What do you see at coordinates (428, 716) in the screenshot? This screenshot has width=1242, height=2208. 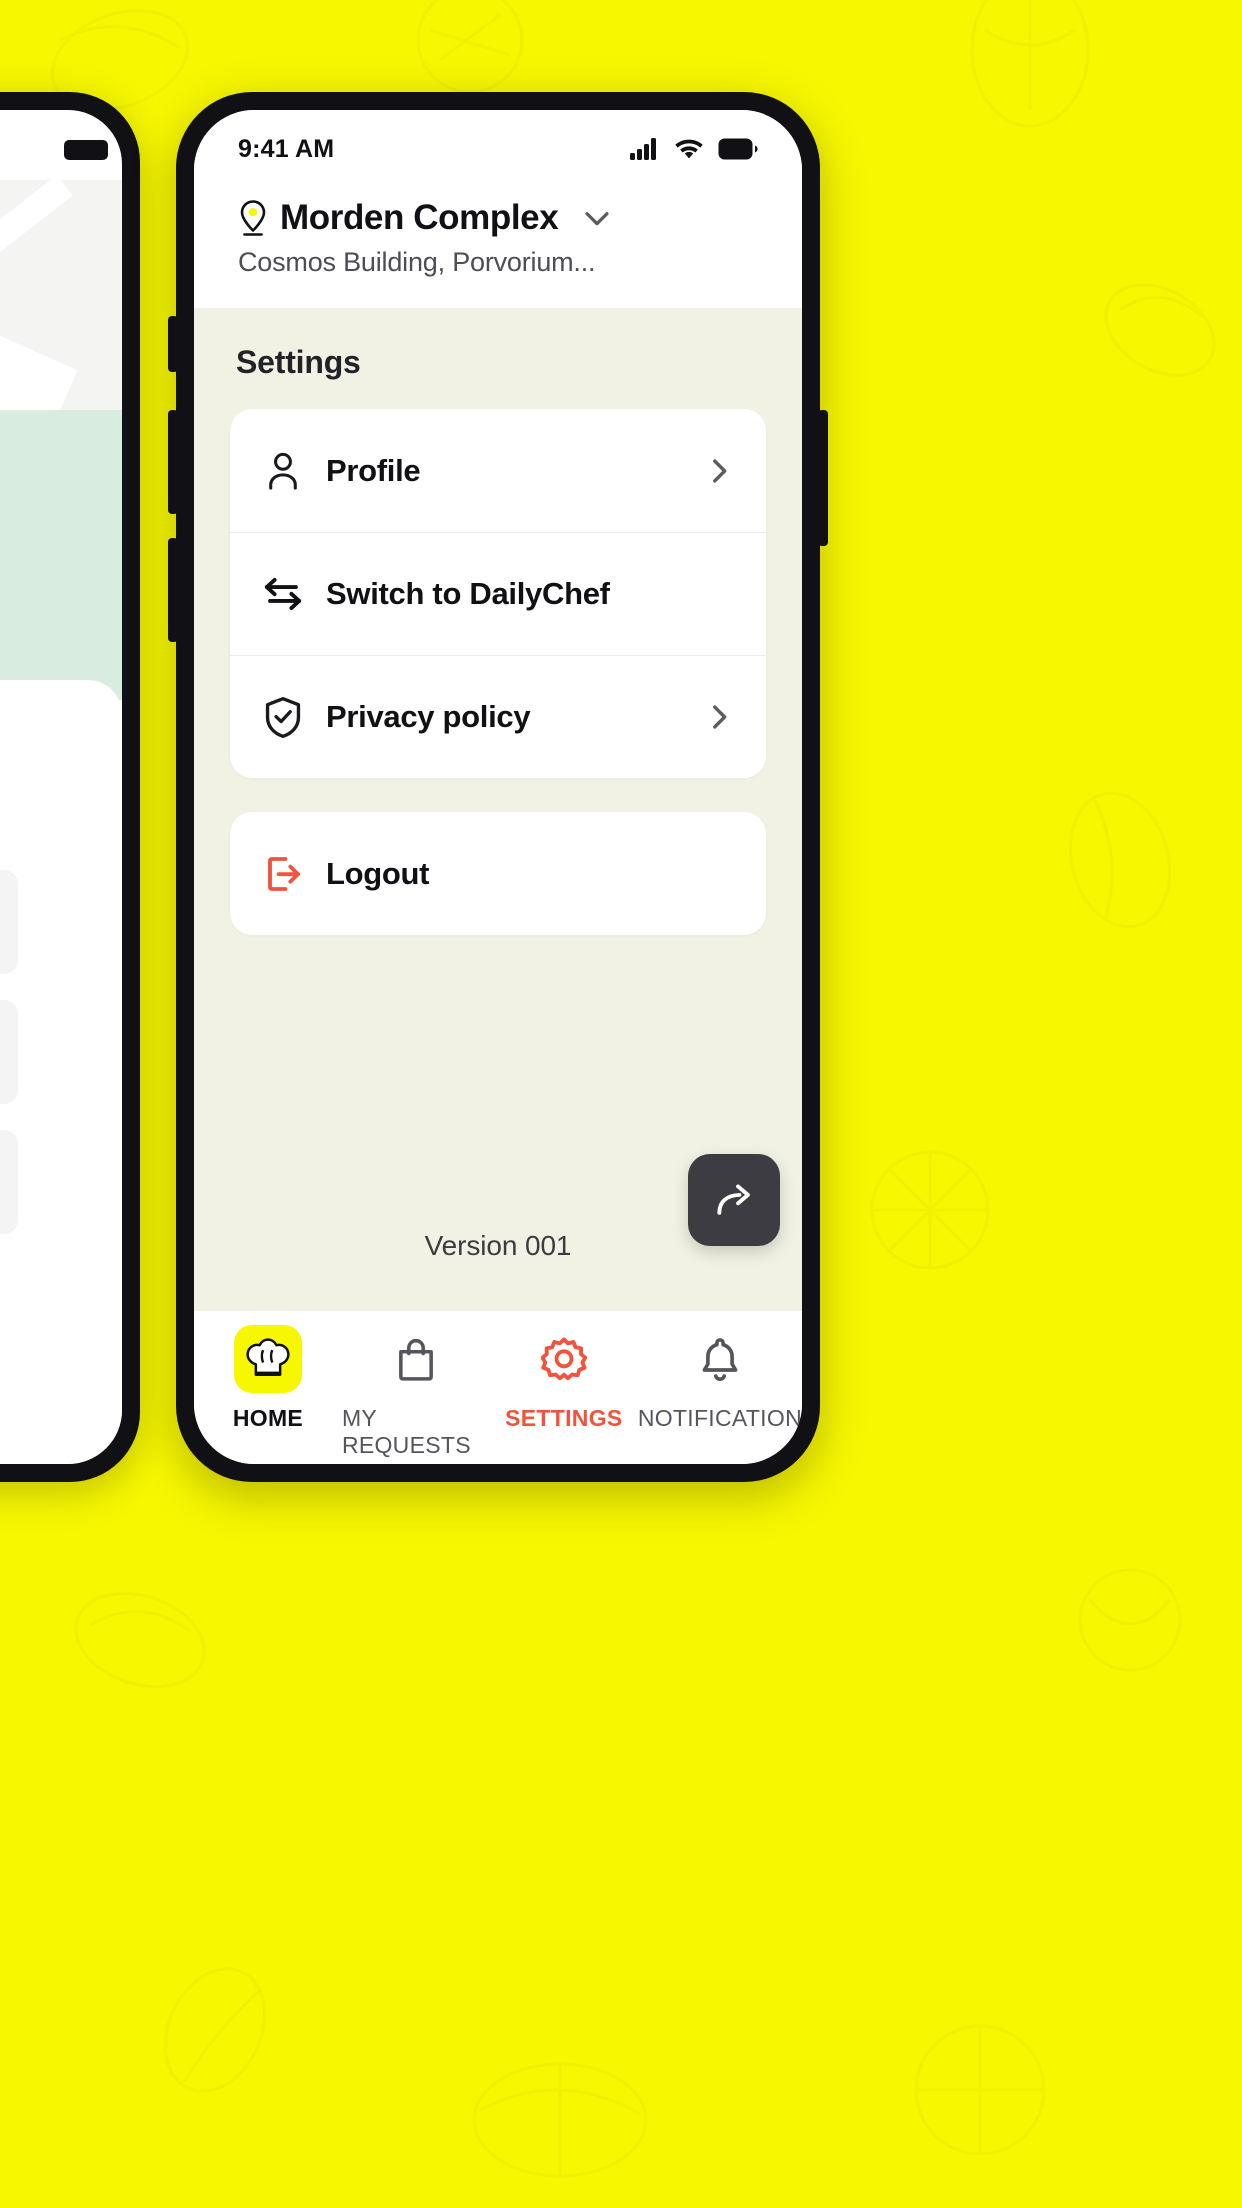 I see `settings-item-label: Privacy policy` at bounding box center [428, 716].